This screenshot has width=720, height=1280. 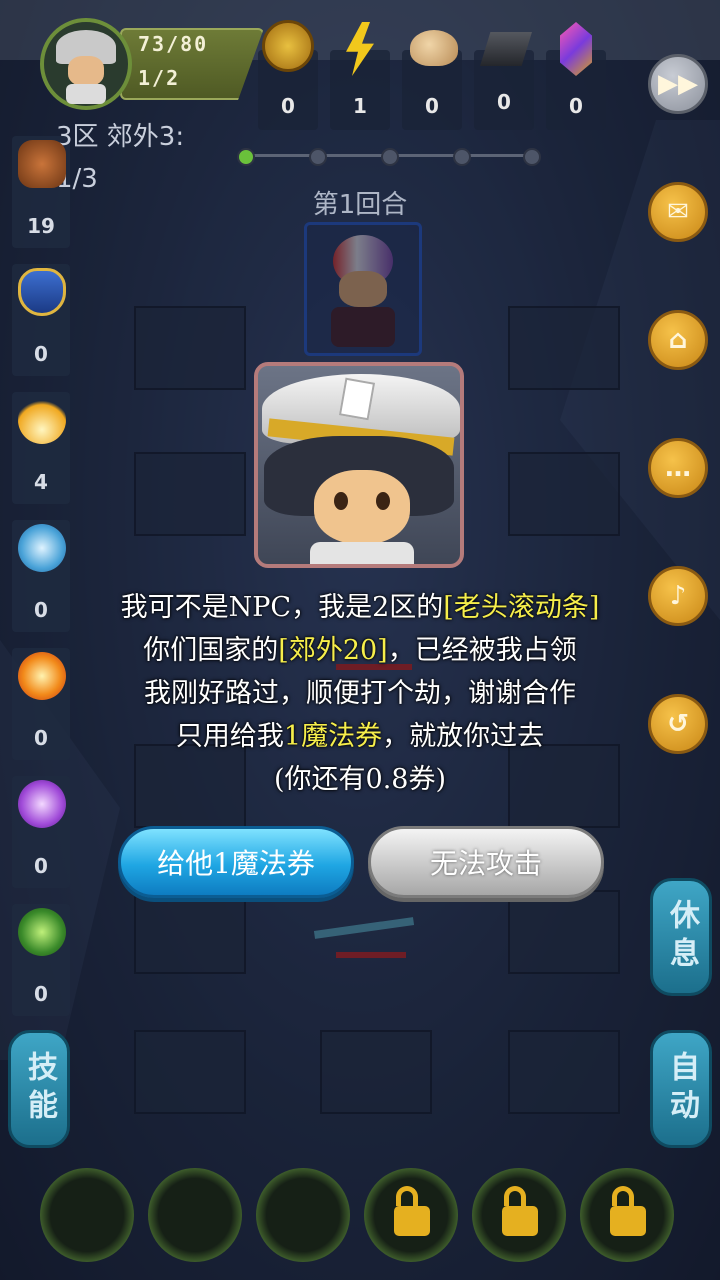 I want to click on fast-forward-button: ▶▶, so click(x=678, y=84).